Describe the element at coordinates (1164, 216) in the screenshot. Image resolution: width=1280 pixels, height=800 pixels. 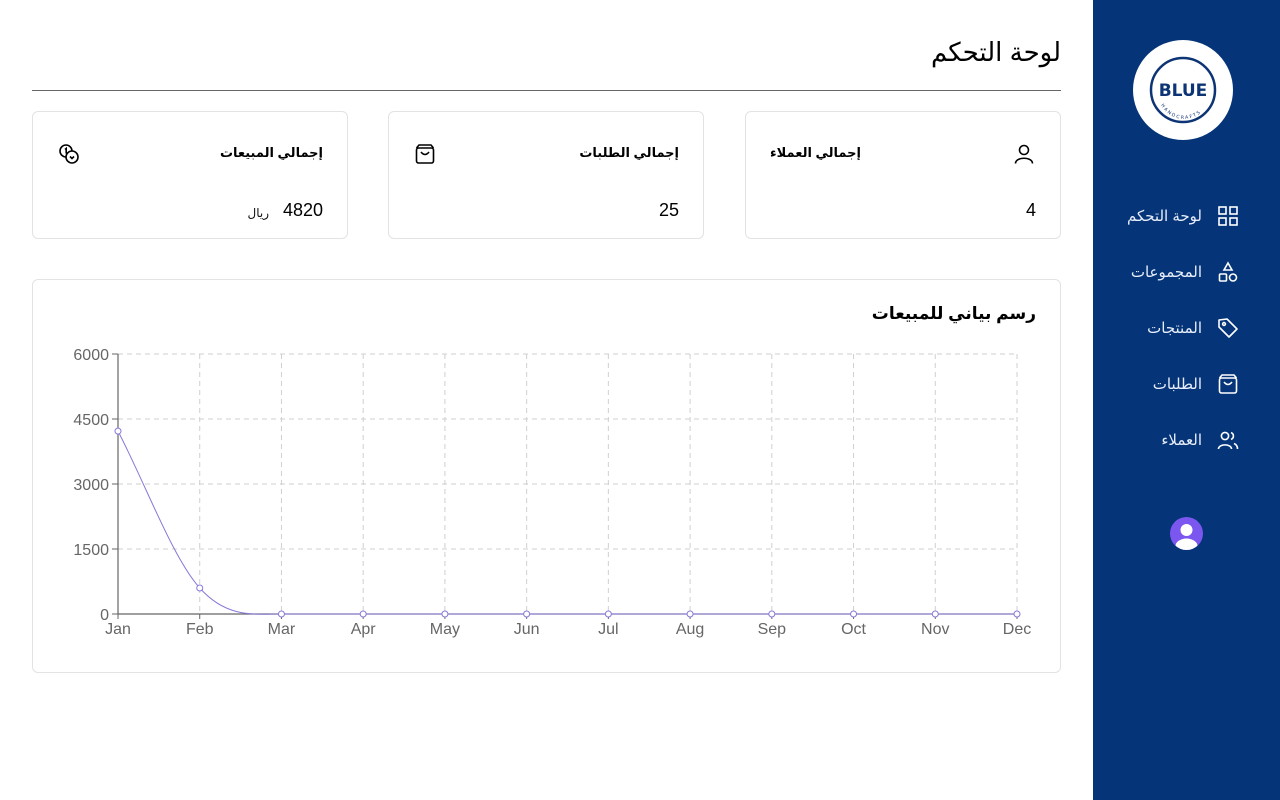
I see `sidebar-item-label: لوحة التحكم` at that location.